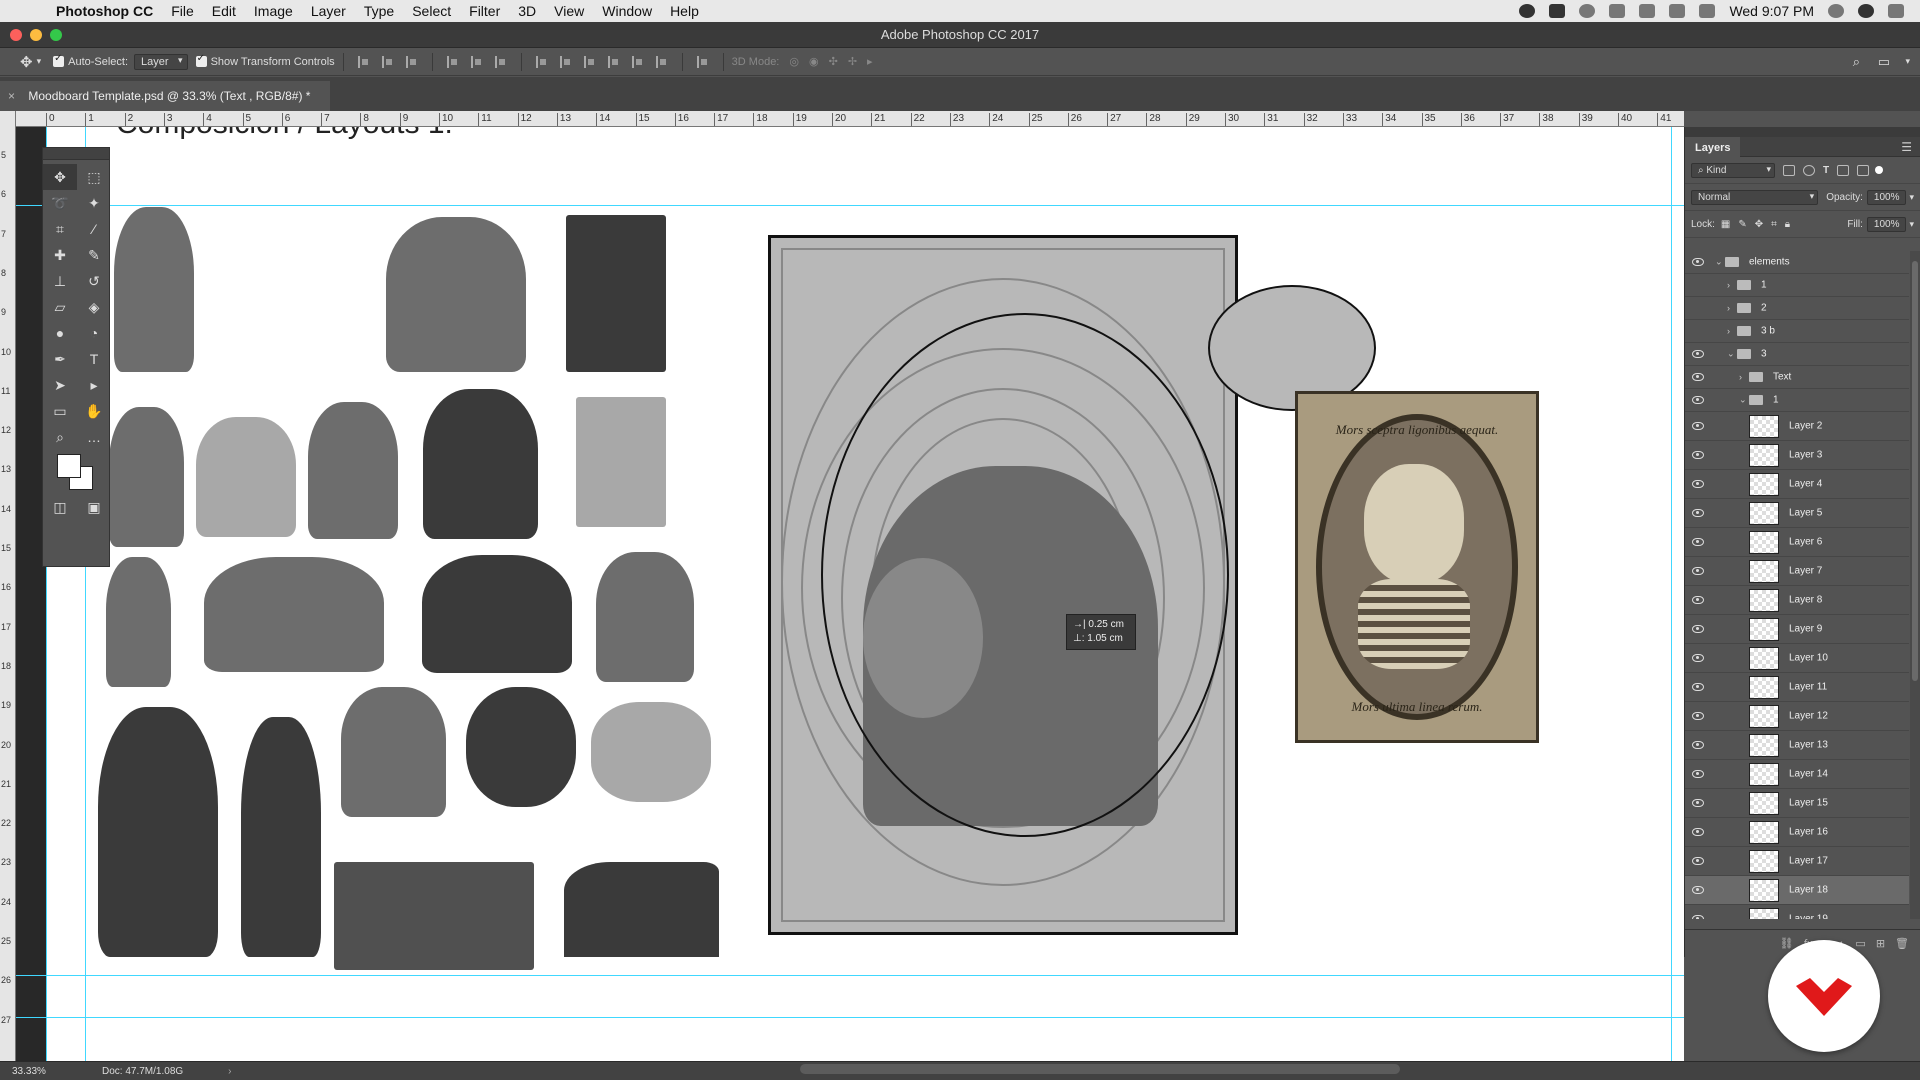  What do you see at coordinates (328, 11) in the screenshot?
I see `menu-layer: Layer` at bounding box center [328, 11].